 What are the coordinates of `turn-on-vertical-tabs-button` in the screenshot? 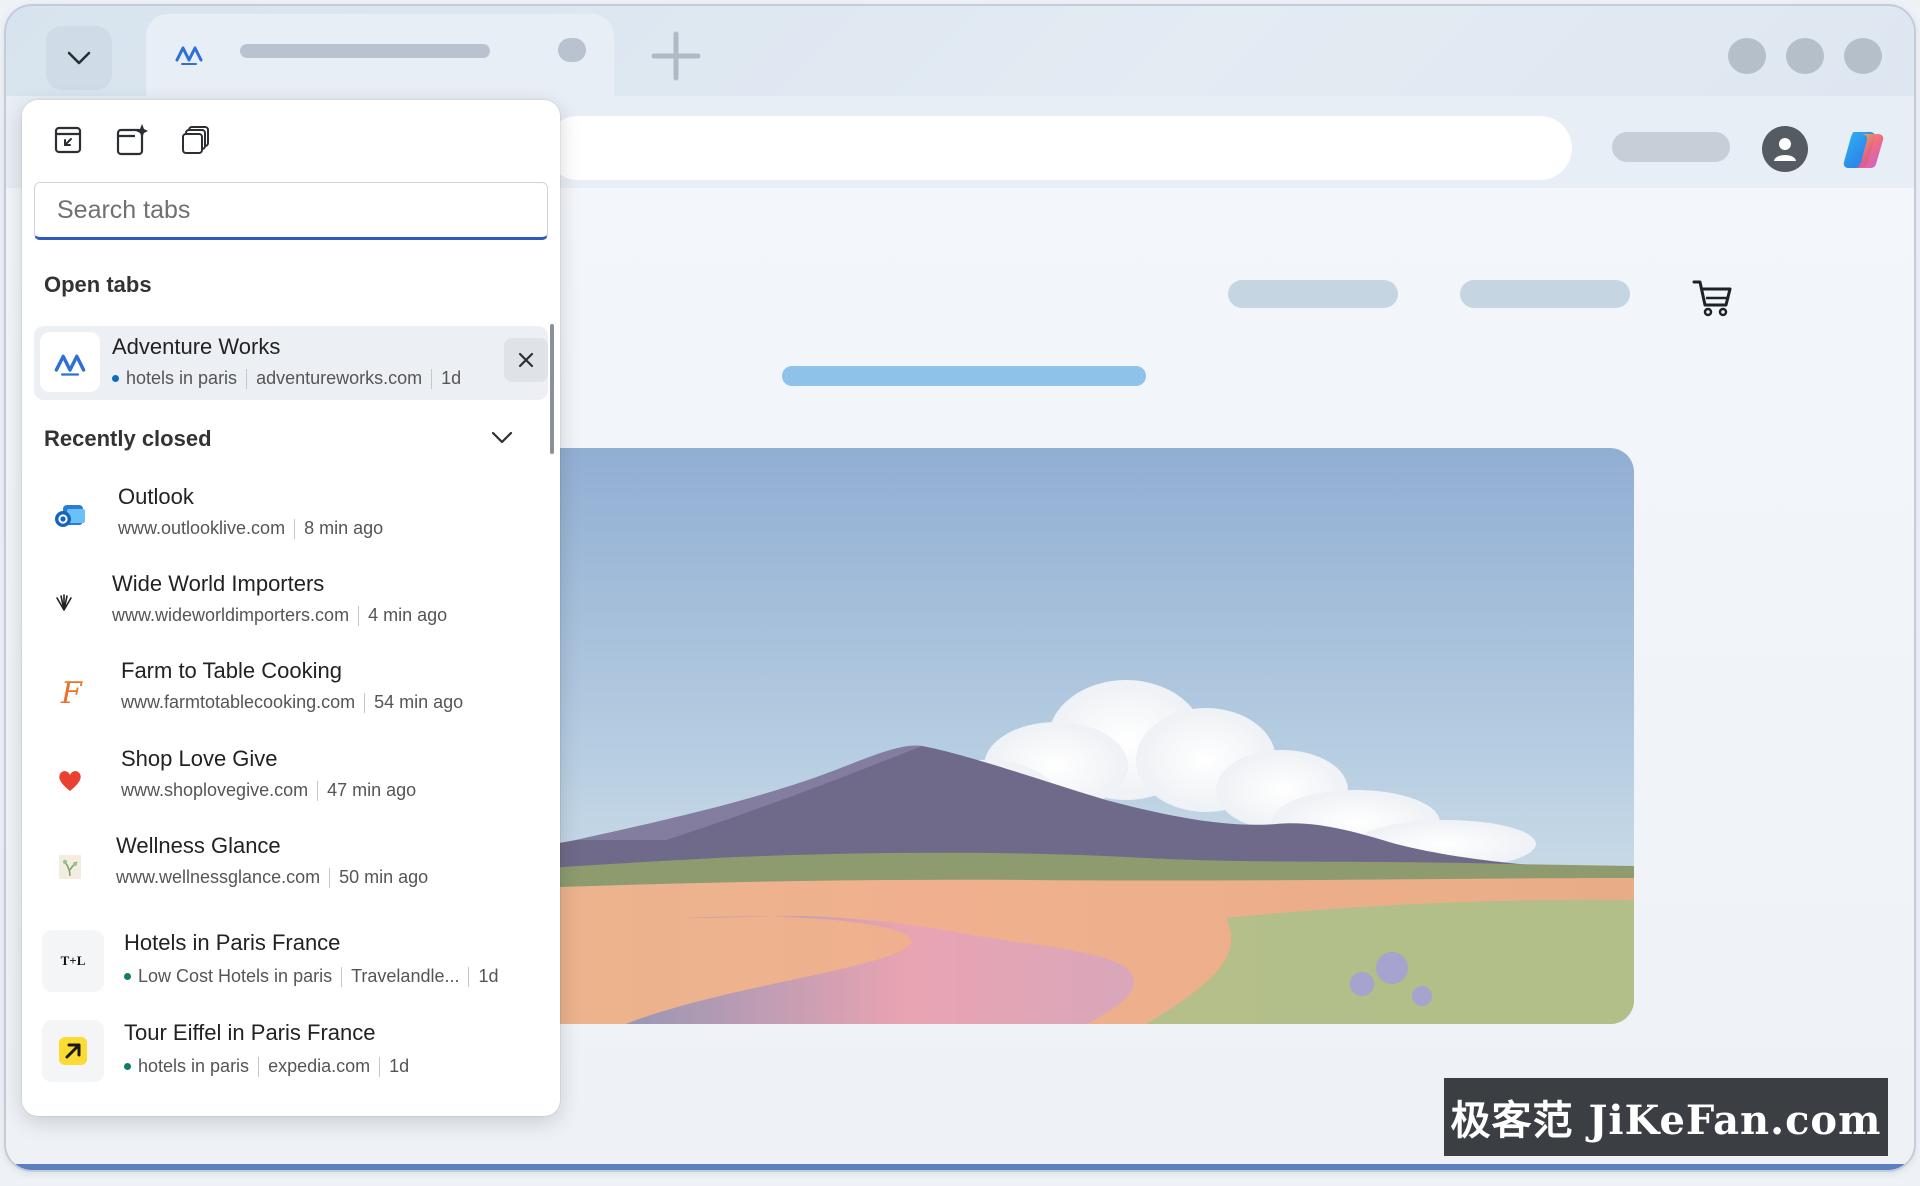 It's located at (68, 140).